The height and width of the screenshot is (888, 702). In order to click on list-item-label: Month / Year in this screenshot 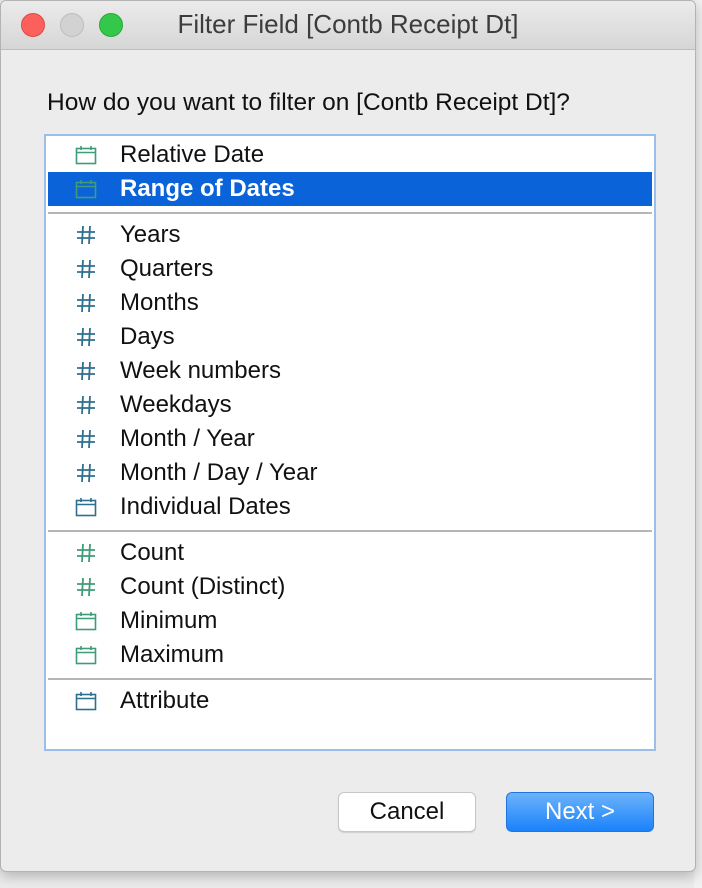, I will do `click(187, 438)`.